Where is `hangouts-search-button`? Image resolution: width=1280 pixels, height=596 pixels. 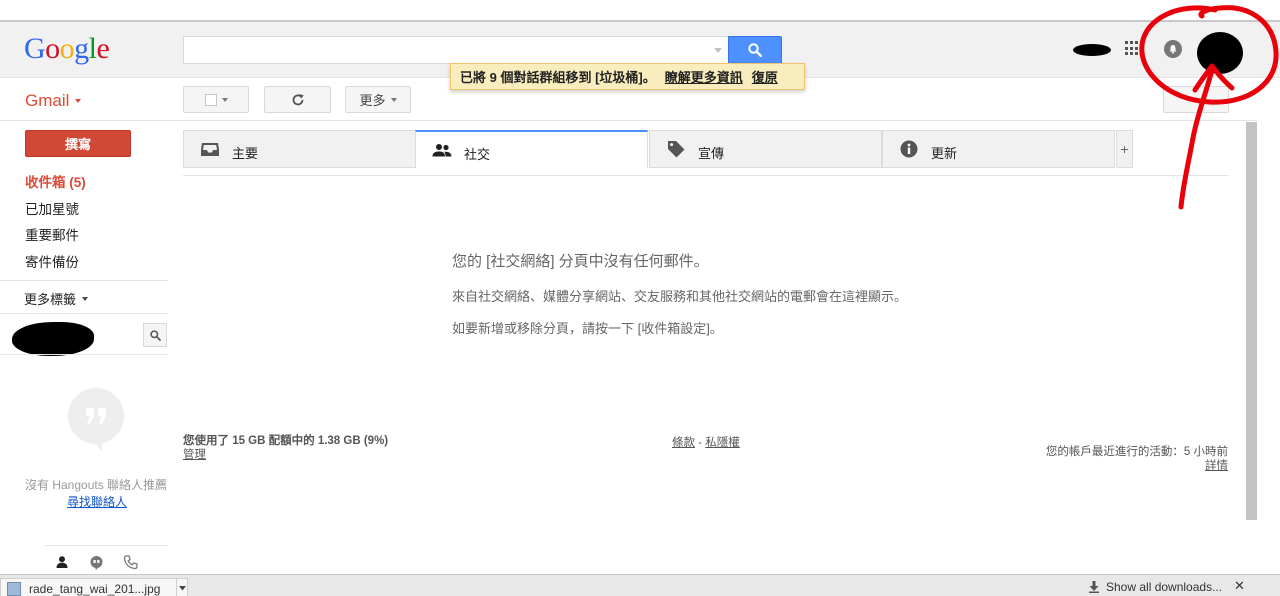
hangouts-search-button is located at coordinates (155, 335).